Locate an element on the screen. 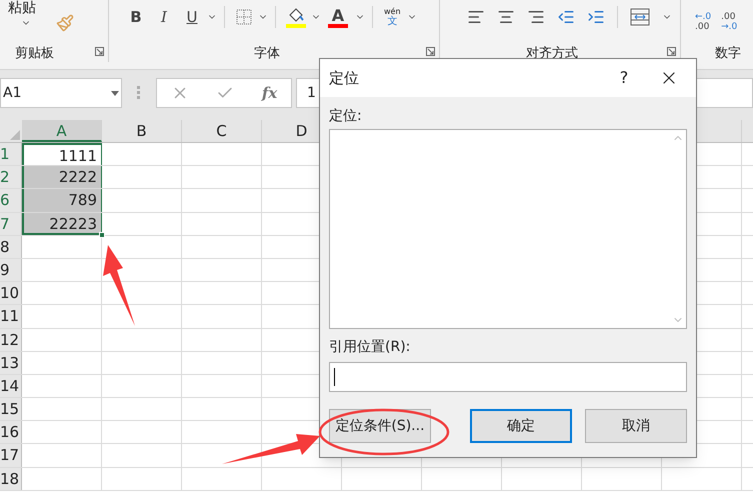 The image size is (753, 504). decrease-indent-icon is located at coordinates (566, 17).